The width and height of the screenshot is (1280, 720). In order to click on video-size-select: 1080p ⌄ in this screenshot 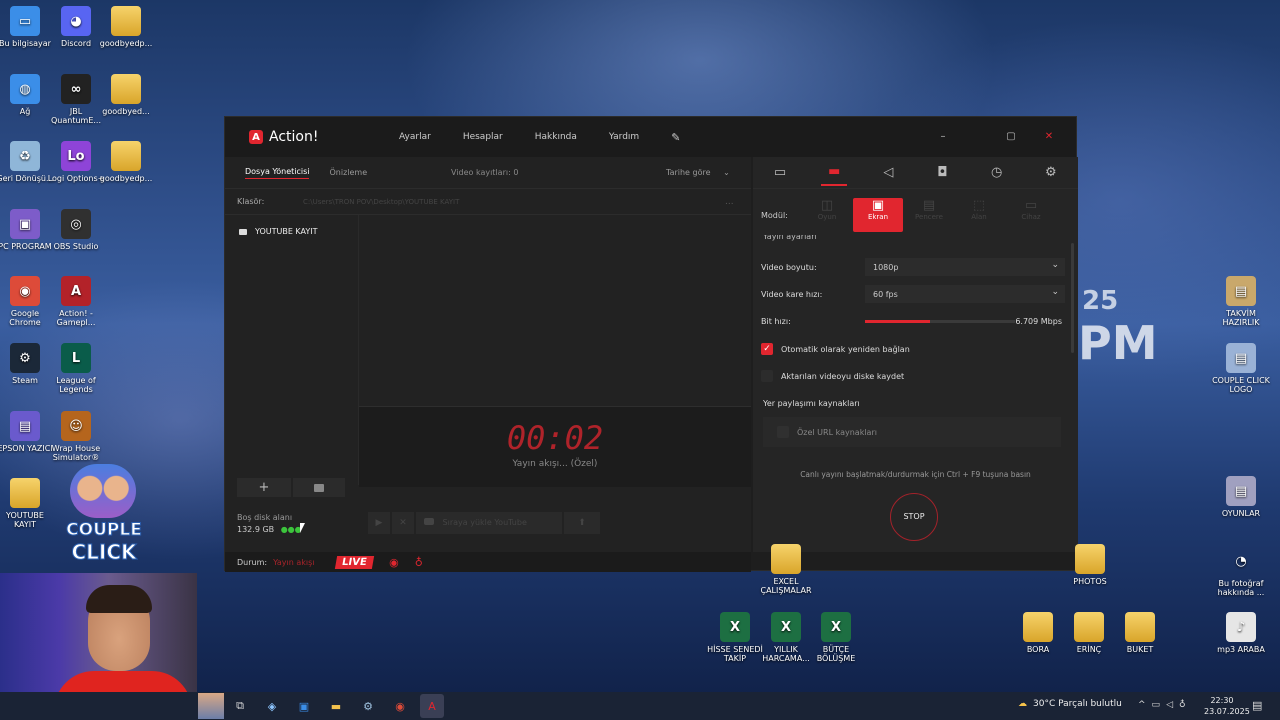, I will do `click(965, 267)`.